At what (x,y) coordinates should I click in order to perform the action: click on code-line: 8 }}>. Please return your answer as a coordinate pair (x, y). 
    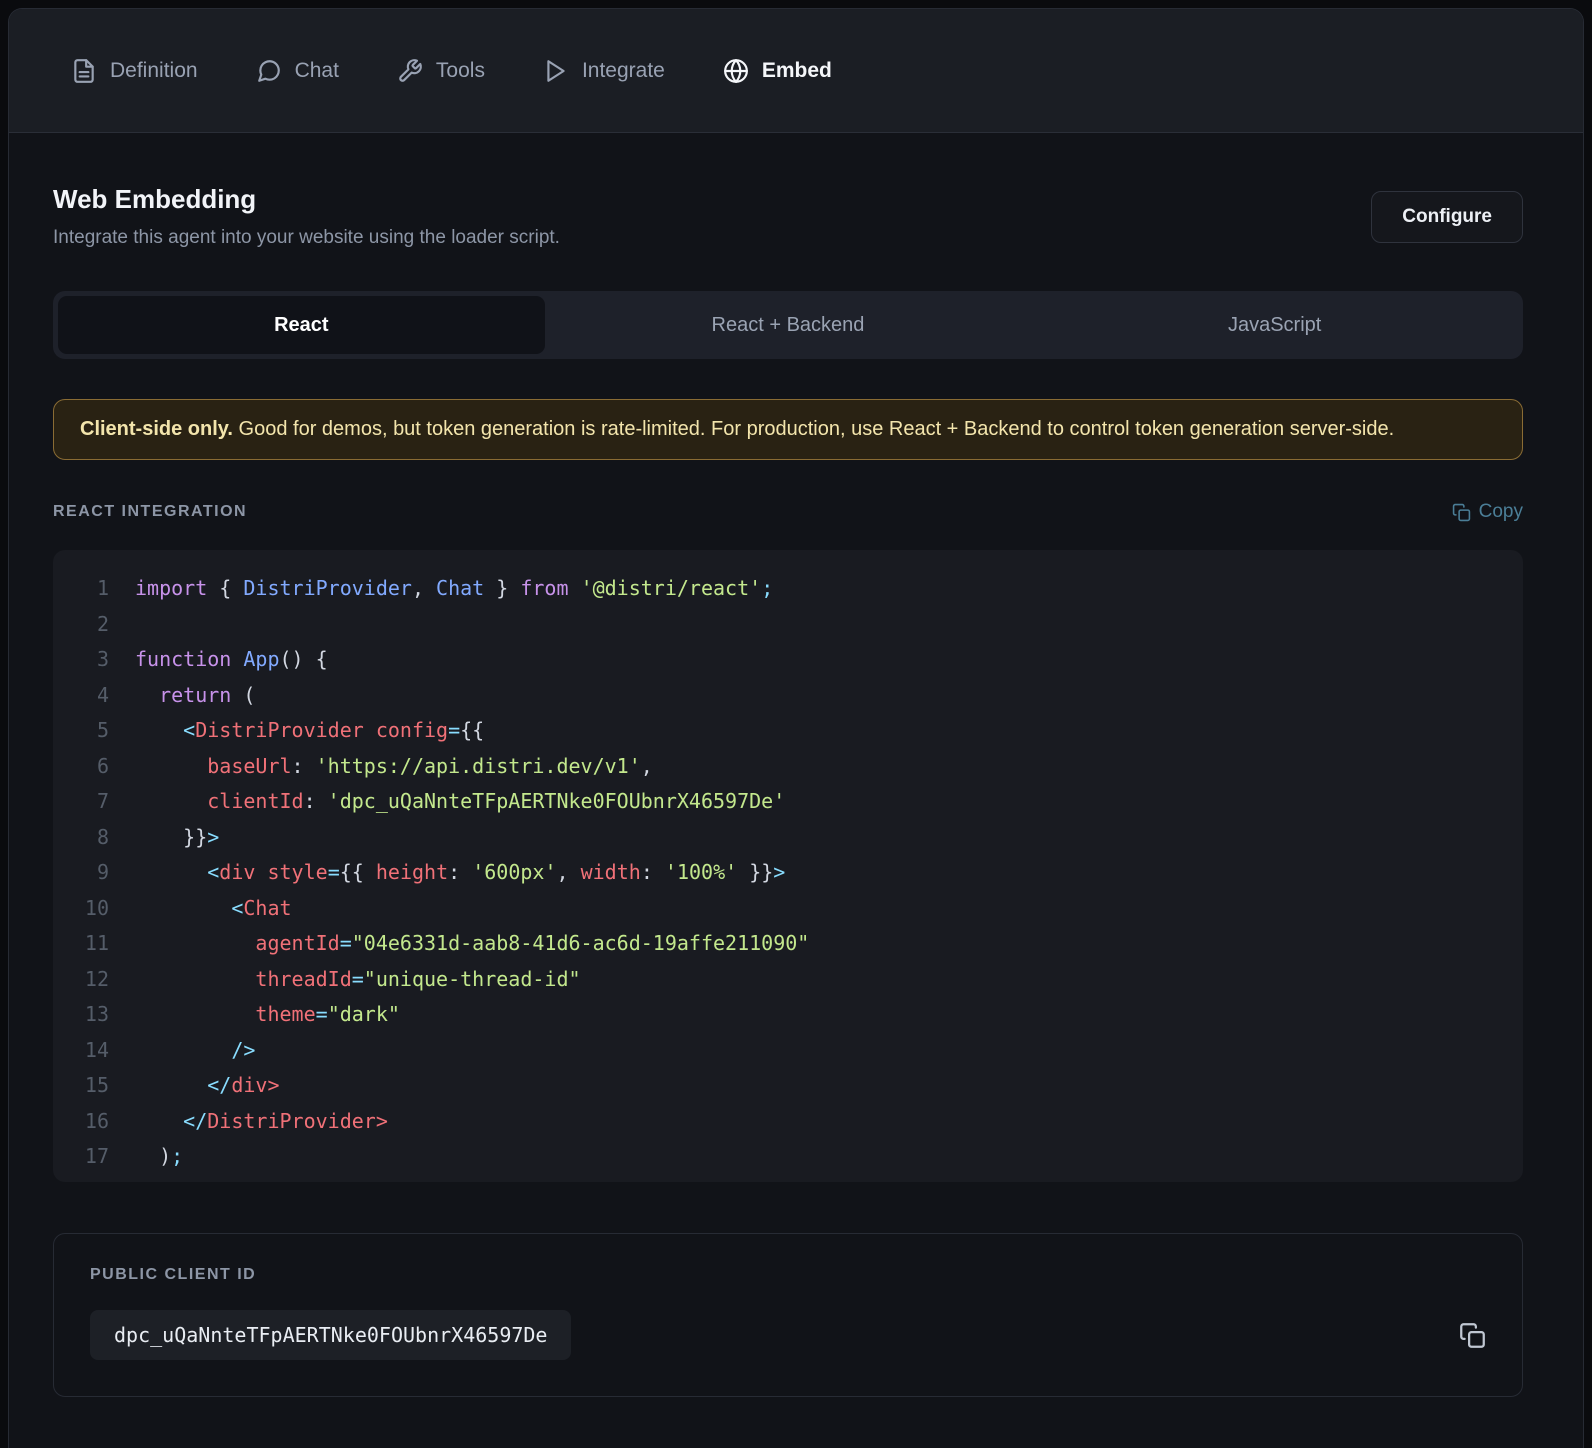
    Looking at the image, I should click on (788, 838).